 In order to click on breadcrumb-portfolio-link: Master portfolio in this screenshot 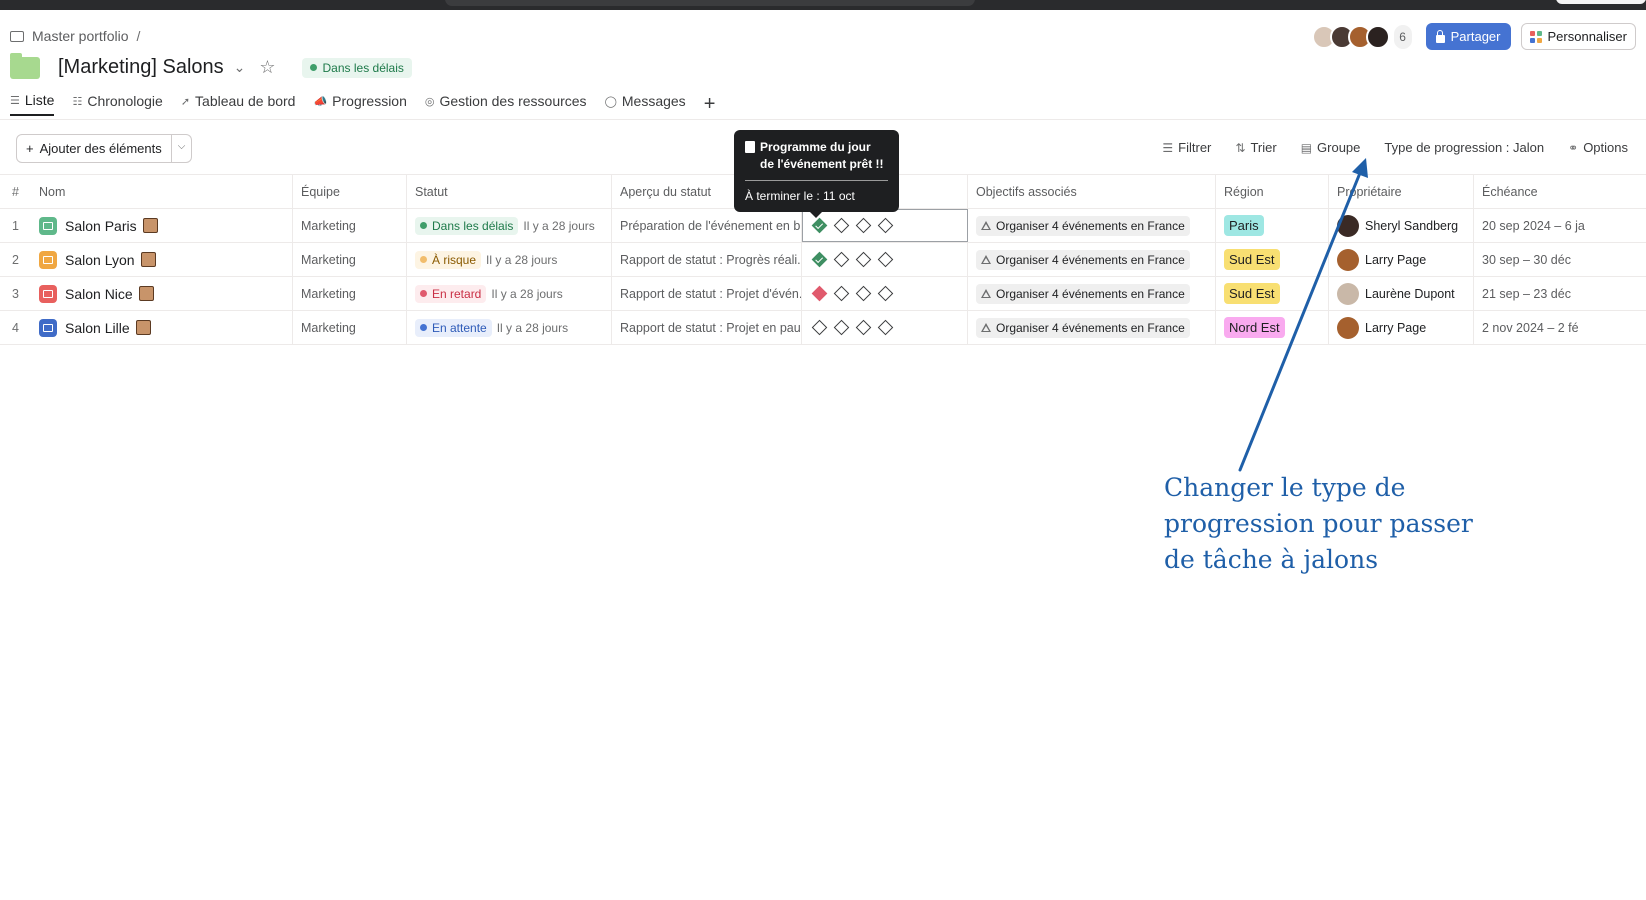, I will do `click(80, 36)`.